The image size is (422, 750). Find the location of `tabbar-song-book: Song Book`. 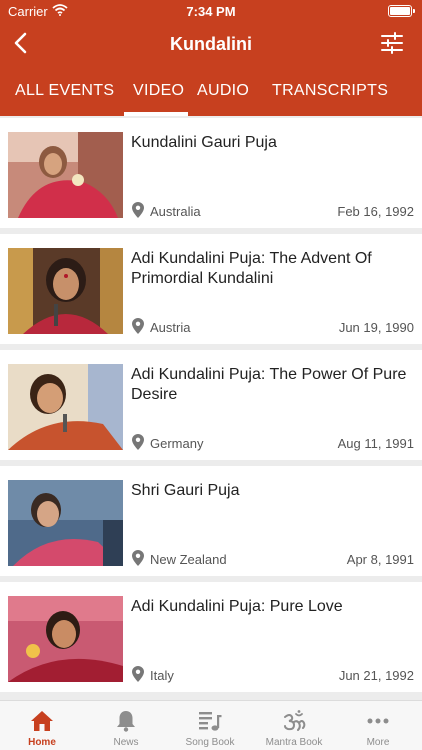

tabbar-song-book: Song Book is located at coordinates (210, 725).